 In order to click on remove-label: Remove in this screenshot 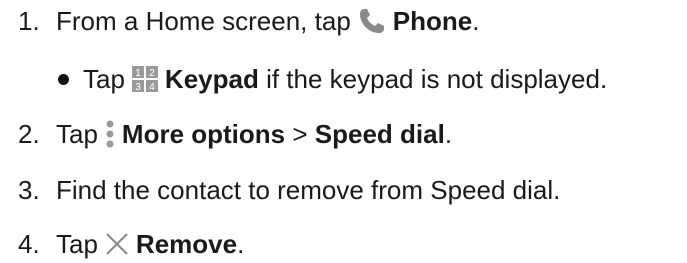, I will do `click(186, 244)`.